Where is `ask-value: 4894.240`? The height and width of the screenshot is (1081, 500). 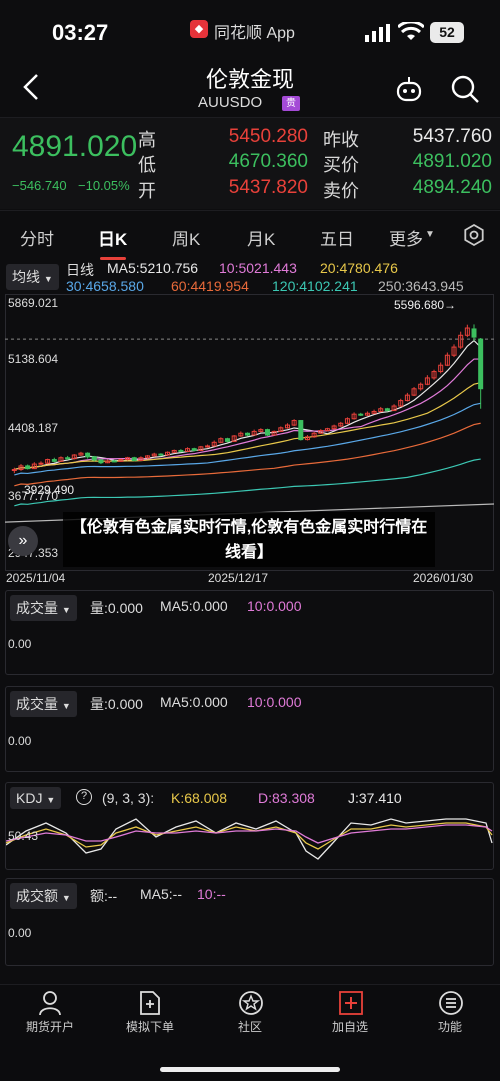 ask-value: 4894.240 is located at coordinates (452, 187).